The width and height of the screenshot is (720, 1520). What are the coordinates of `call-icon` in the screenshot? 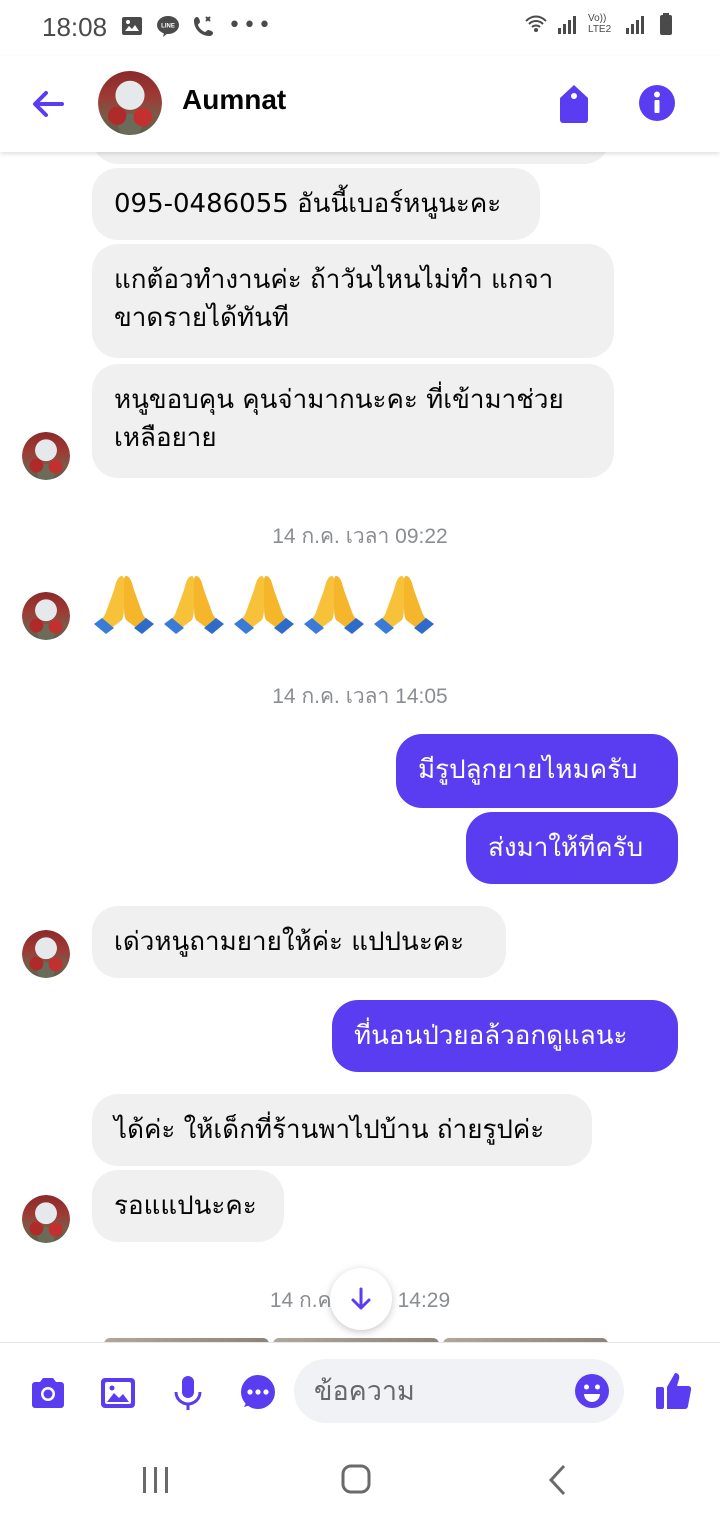 It's located at (203, 26).